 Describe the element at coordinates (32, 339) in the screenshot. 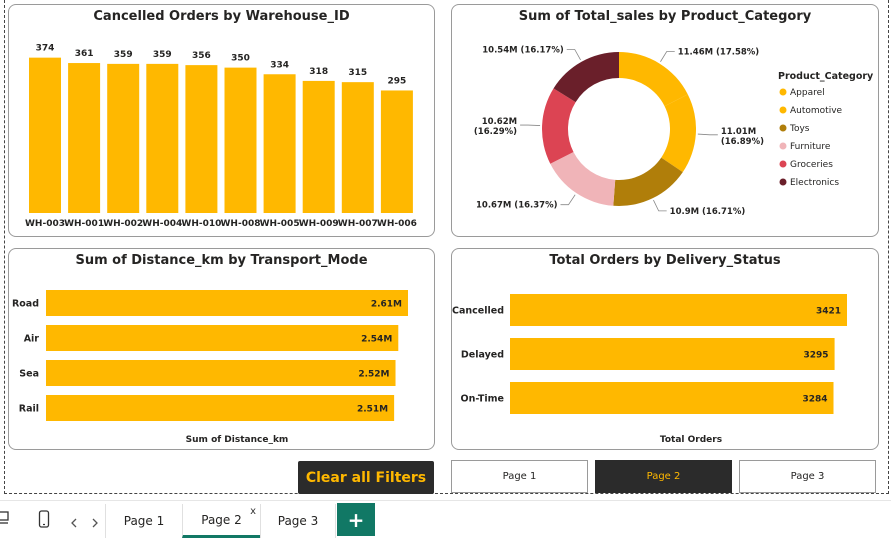

I see `y-tick-label: Air` at that location.